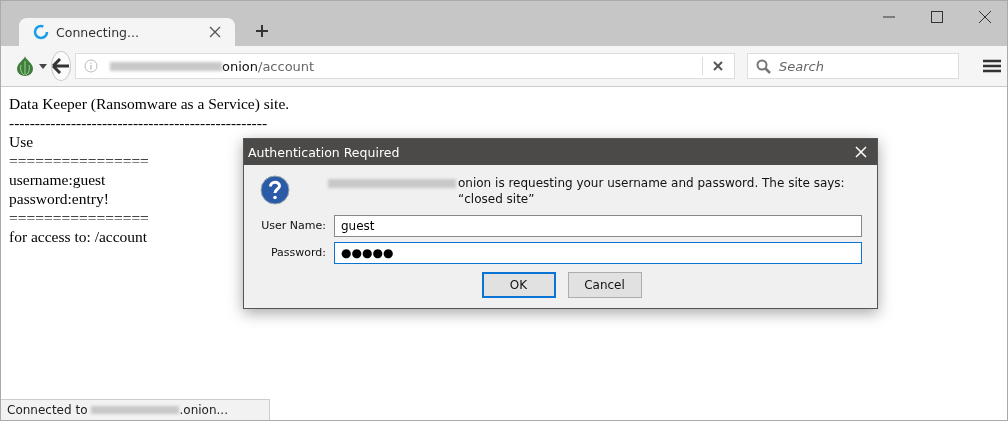  What do you see at coordinates (293, 226) in the screenshot?
I see `field-label: User Name:` at bounding box center [293, 226].